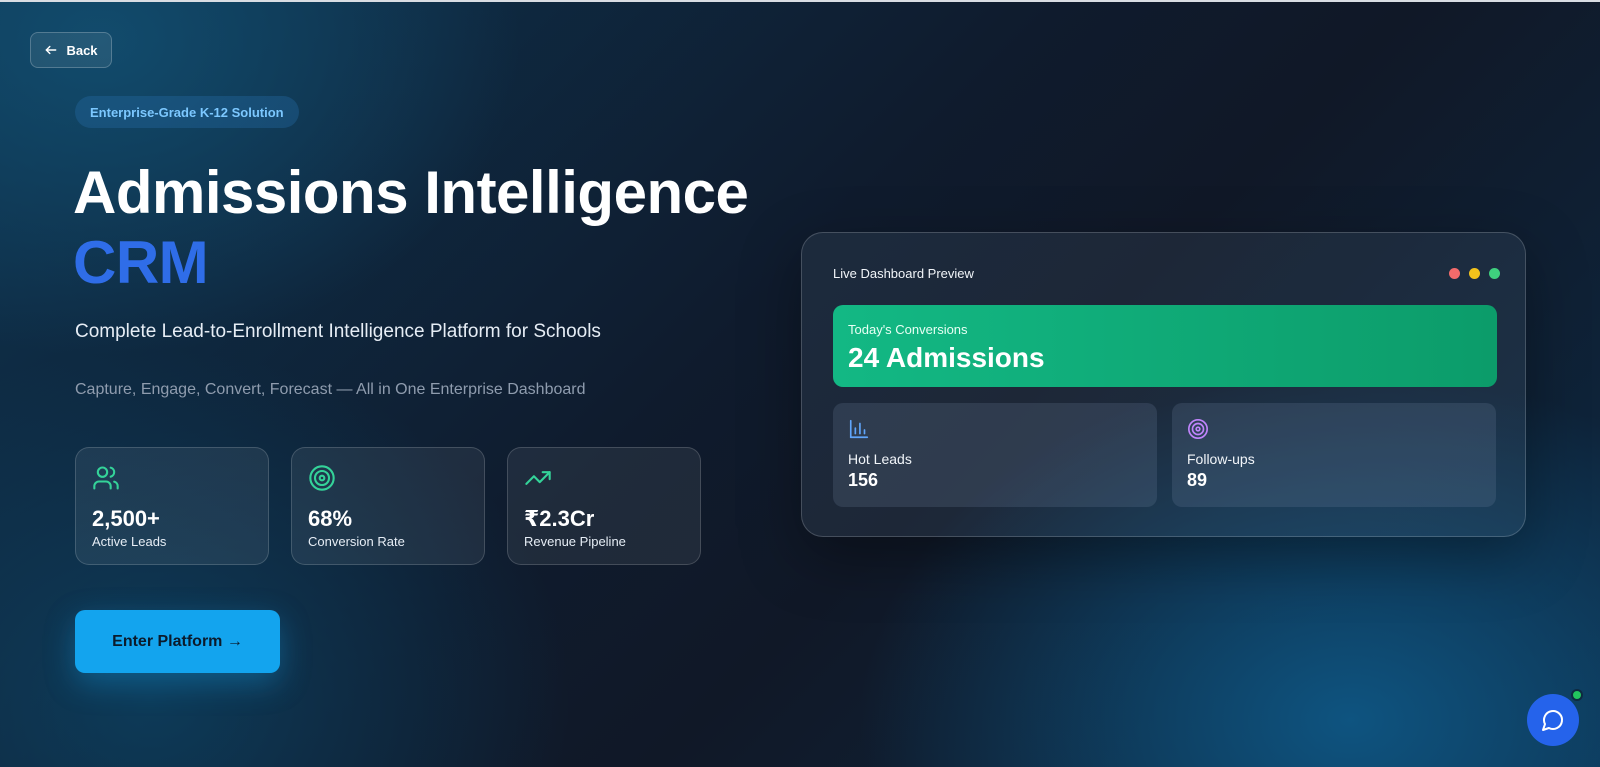 The image size is (1600, 767). What do you see at coordinates (106, 478) in the screenshot?
I see `users-icon` at bounding box center [106, 478].